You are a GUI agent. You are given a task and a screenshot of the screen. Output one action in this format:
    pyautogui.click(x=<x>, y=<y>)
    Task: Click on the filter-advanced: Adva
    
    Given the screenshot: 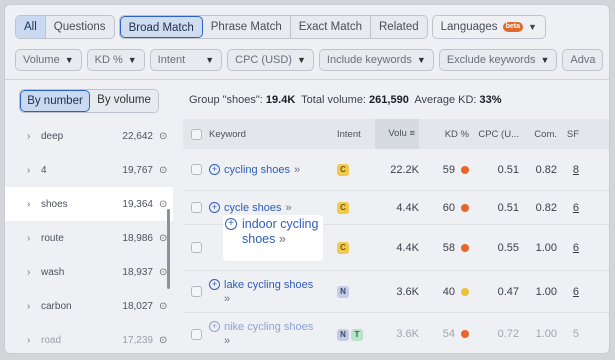 What is the action you would take?
    pyautogui.click(x=583, y=60)
    